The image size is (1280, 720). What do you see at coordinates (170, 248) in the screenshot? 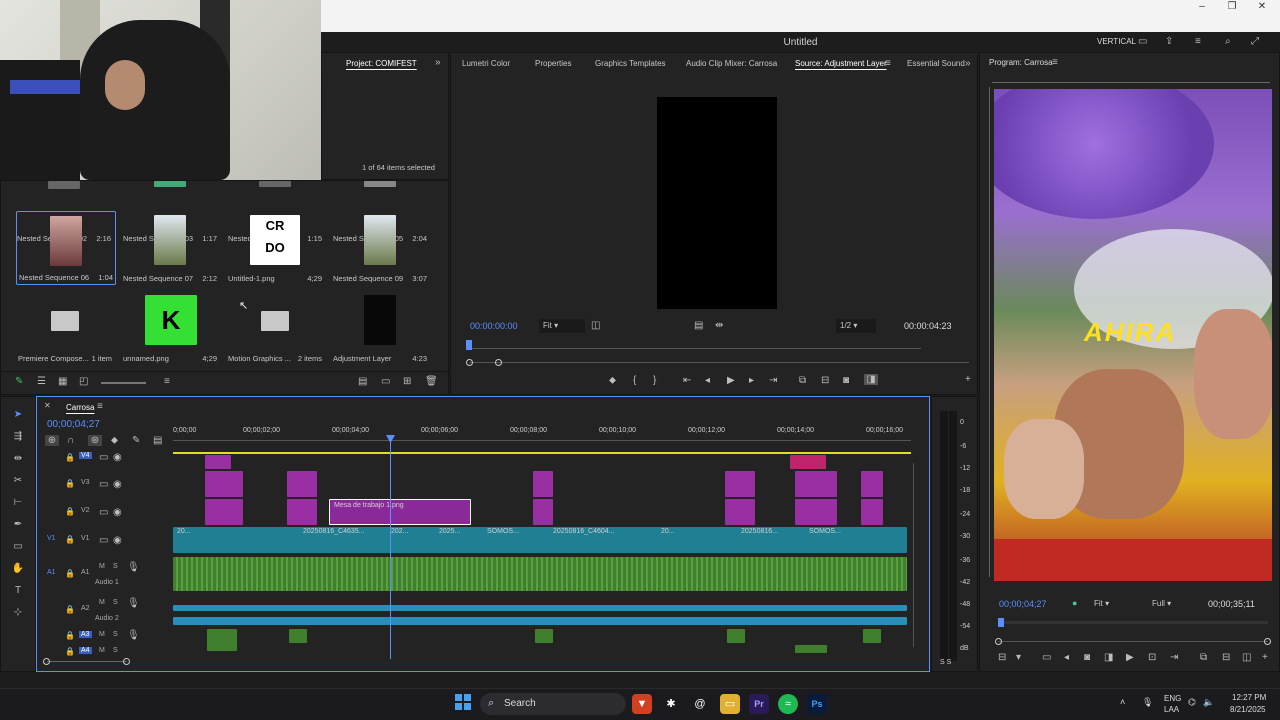
I see `bin-item: Nested Sequence 07 2:12` at bounding box center [170, 248].